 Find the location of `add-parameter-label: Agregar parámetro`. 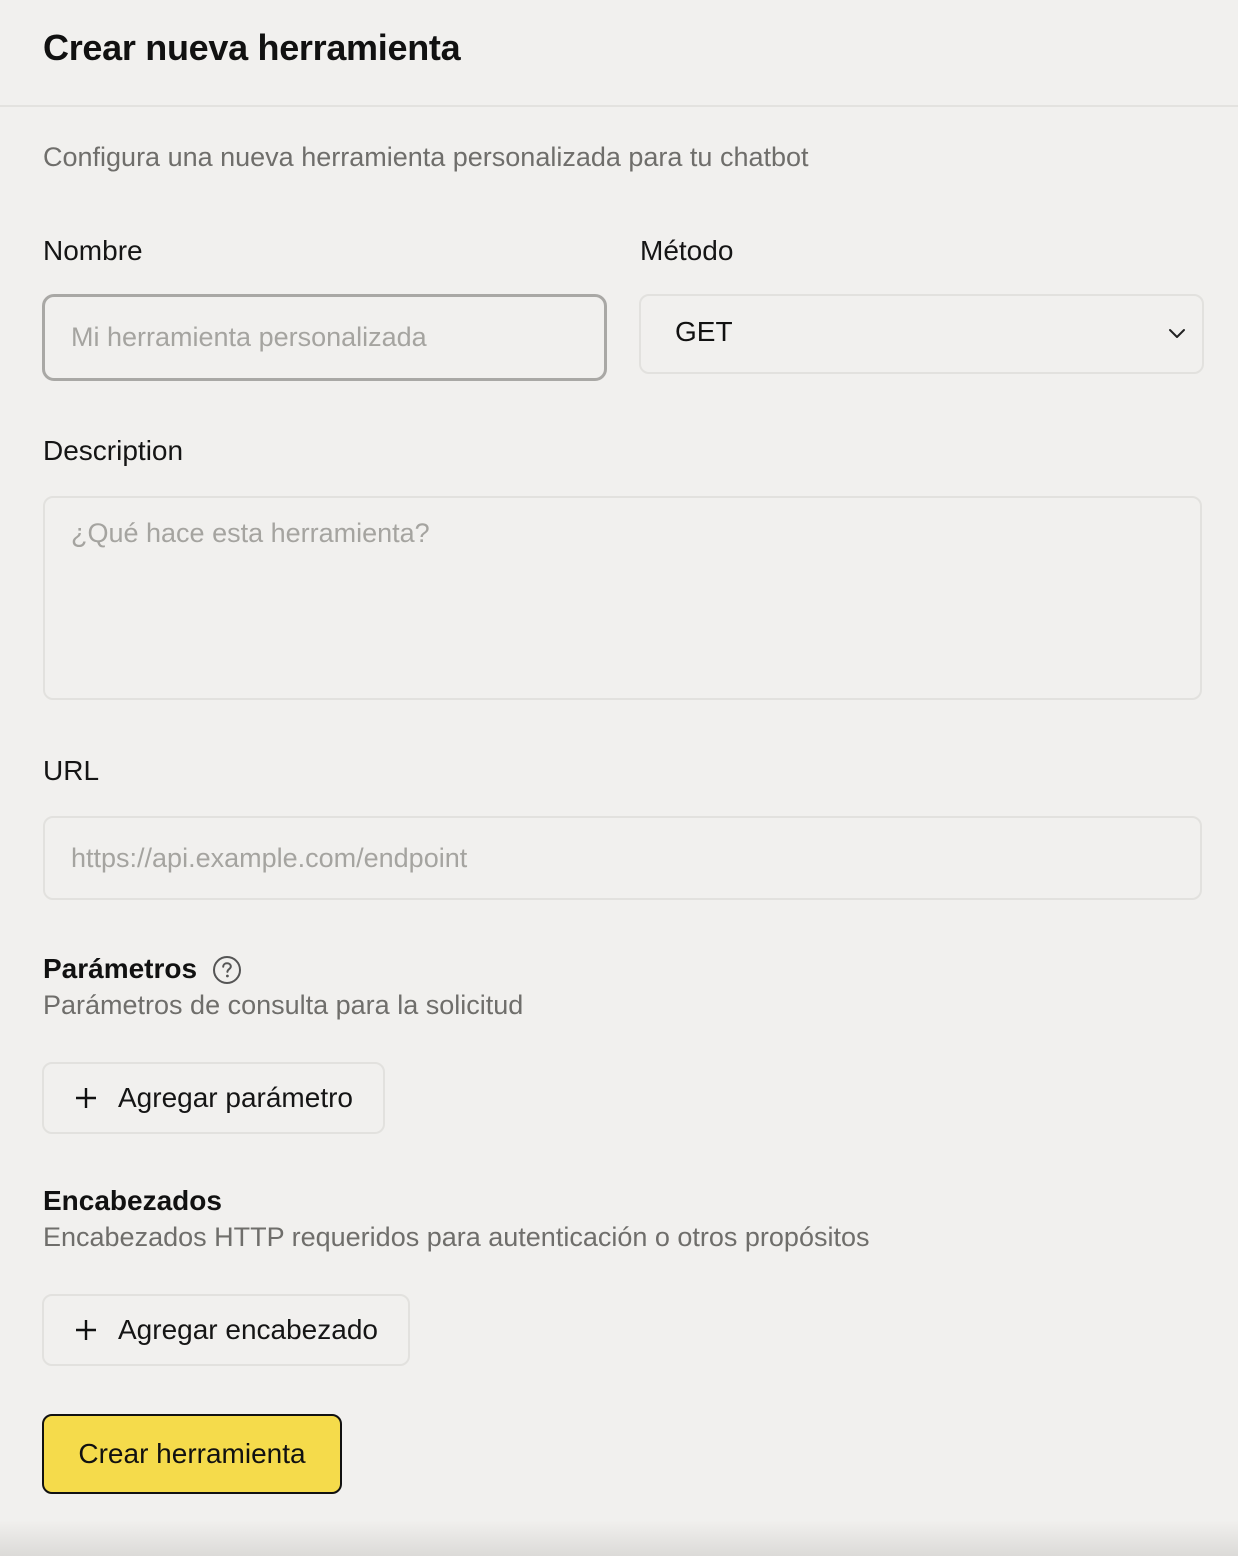

add-parameter-label: Agregar parámetro is located at coordinates (236, 1097).